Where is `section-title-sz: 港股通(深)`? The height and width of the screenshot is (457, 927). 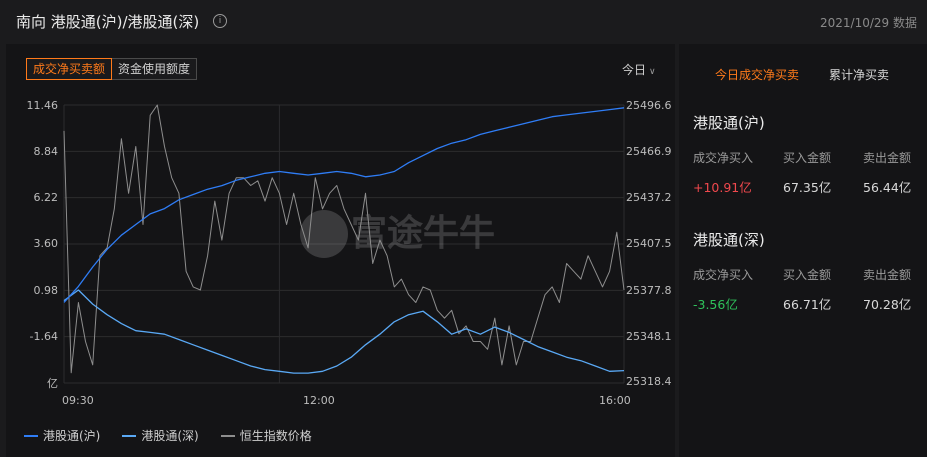 section-title-sz: 港股通(深) is located at coordinates (729, 240).